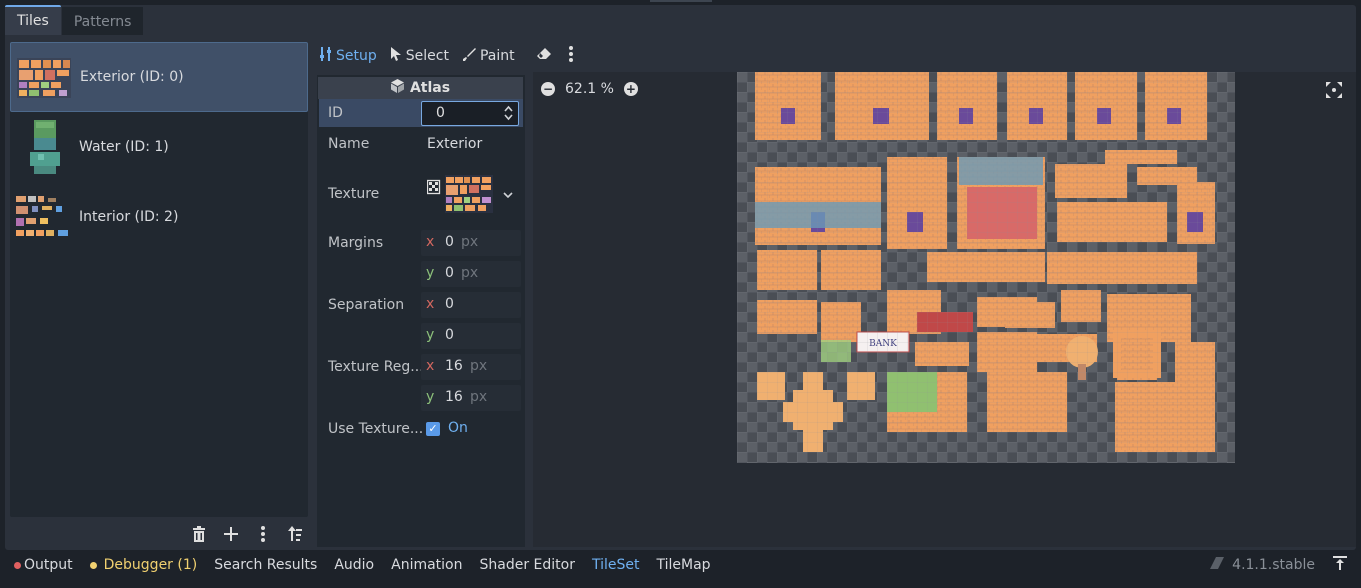 The width and height of the screenshot is (1361, 588). What do you see at coordinates (426, 565) in the screenshot?
I see `animation-tab: Animation` at bounding box center [426, 565].